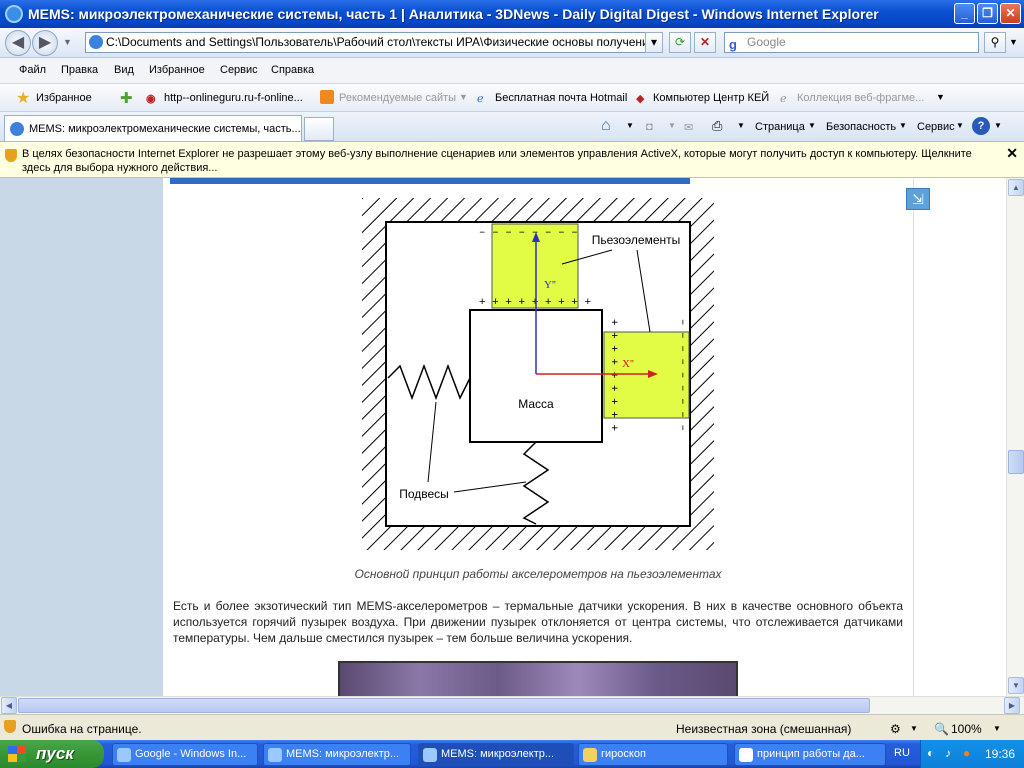  What do you see at coordinates (55, 753) in the screenshot?
I see `start-label: пуск` at bounding box center [55, 753].